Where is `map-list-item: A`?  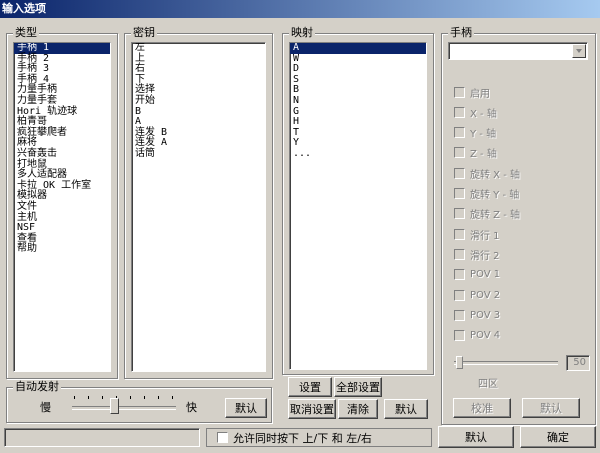 map-list-item: A is located at coordinates (358, 48).